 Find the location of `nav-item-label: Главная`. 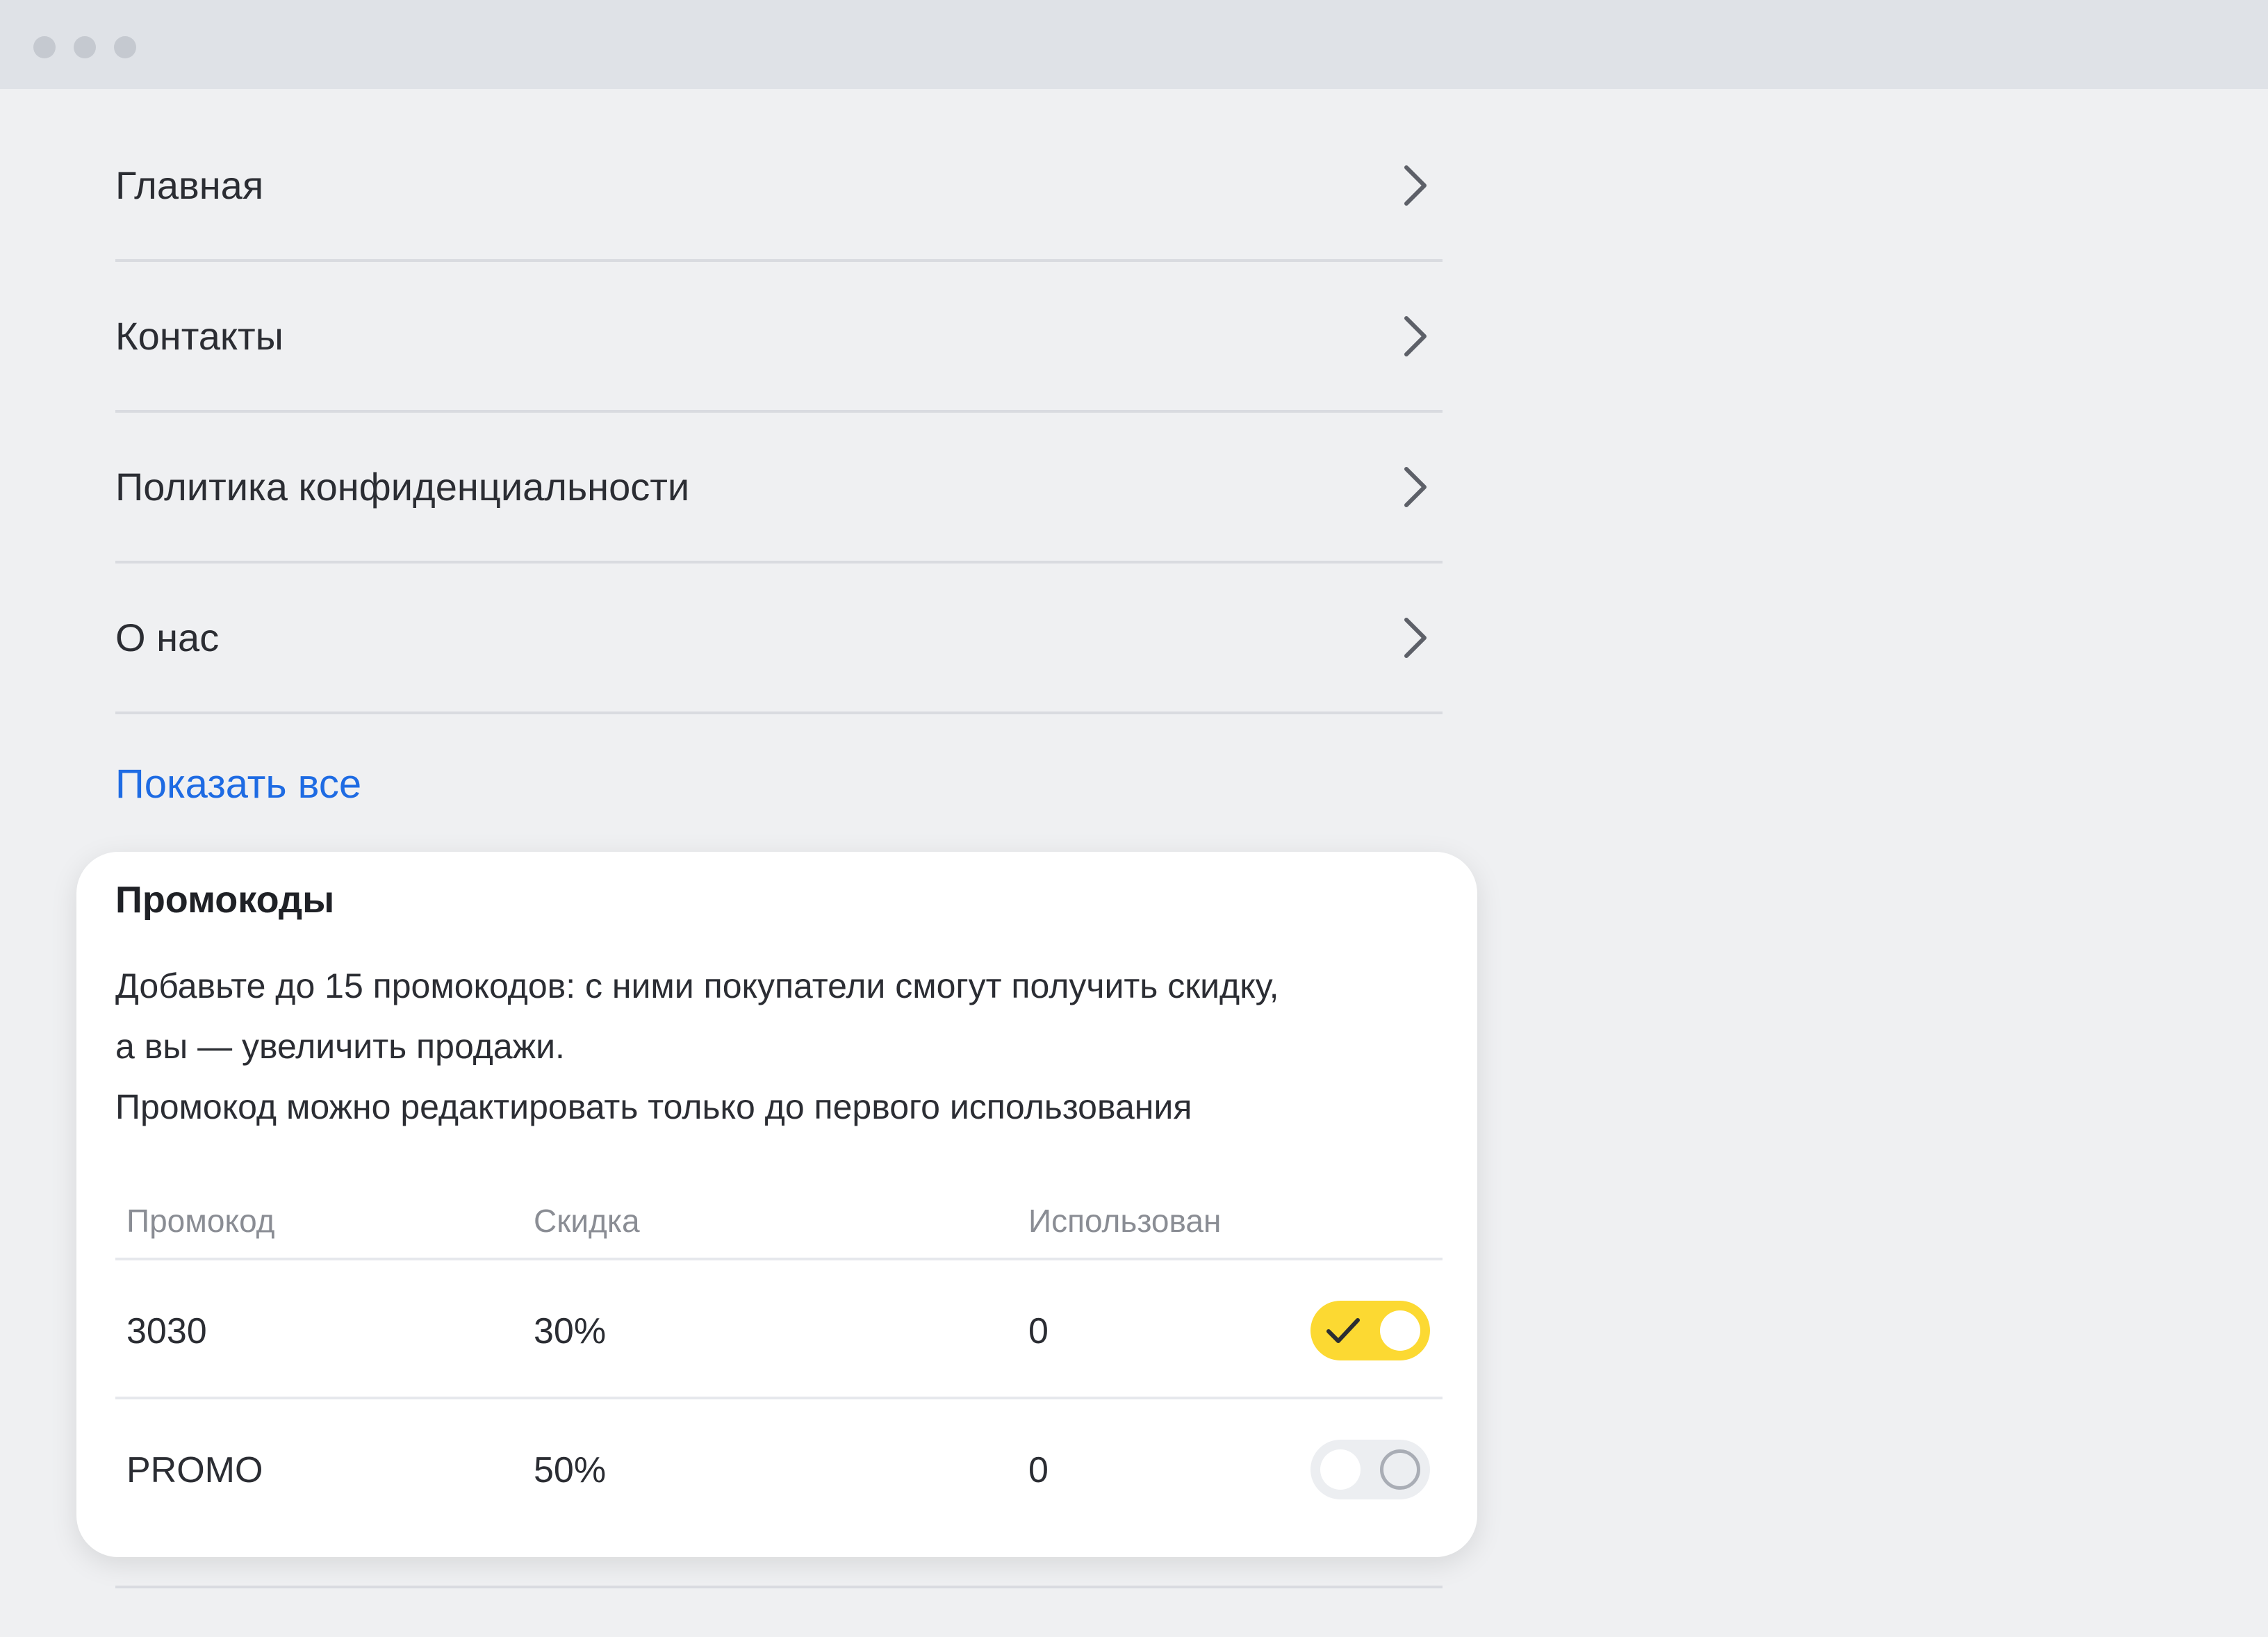

nav-item-label: Главная is located at coordinates (189, 185).